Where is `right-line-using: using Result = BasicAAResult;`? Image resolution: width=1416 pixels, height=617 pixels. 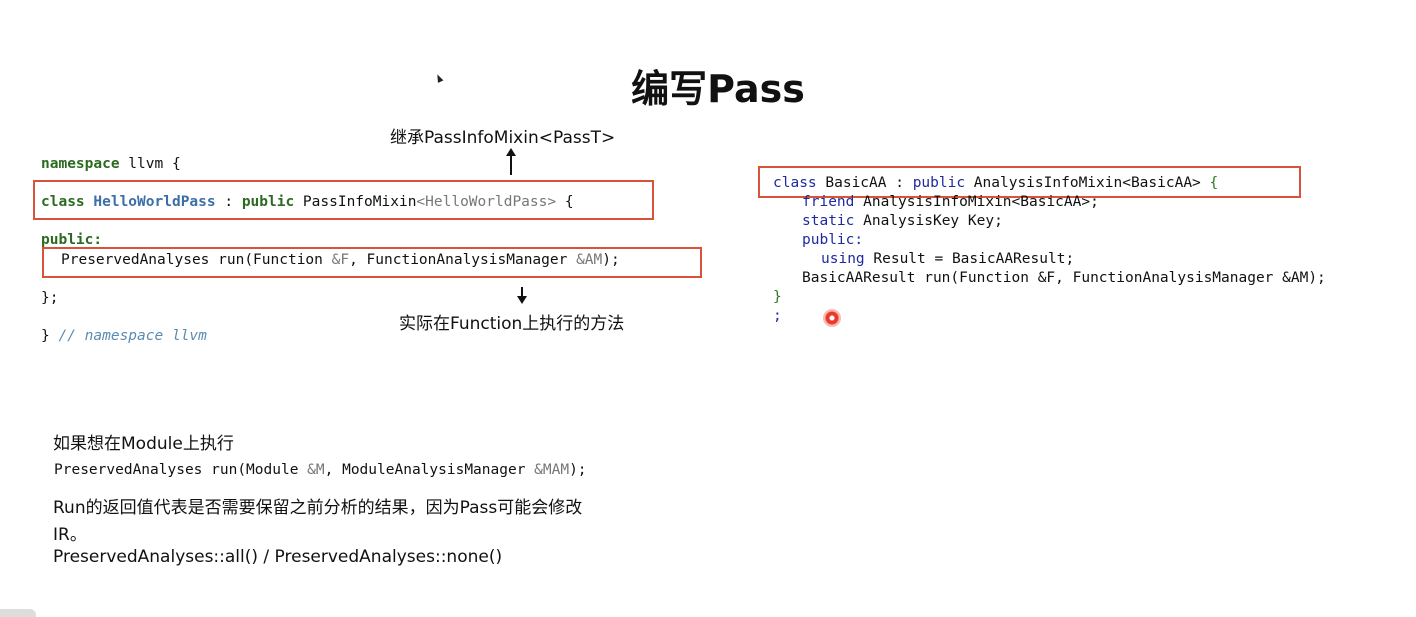
right-line-using: using Result = BasicAAResult; is located at coordinates (947, 259).